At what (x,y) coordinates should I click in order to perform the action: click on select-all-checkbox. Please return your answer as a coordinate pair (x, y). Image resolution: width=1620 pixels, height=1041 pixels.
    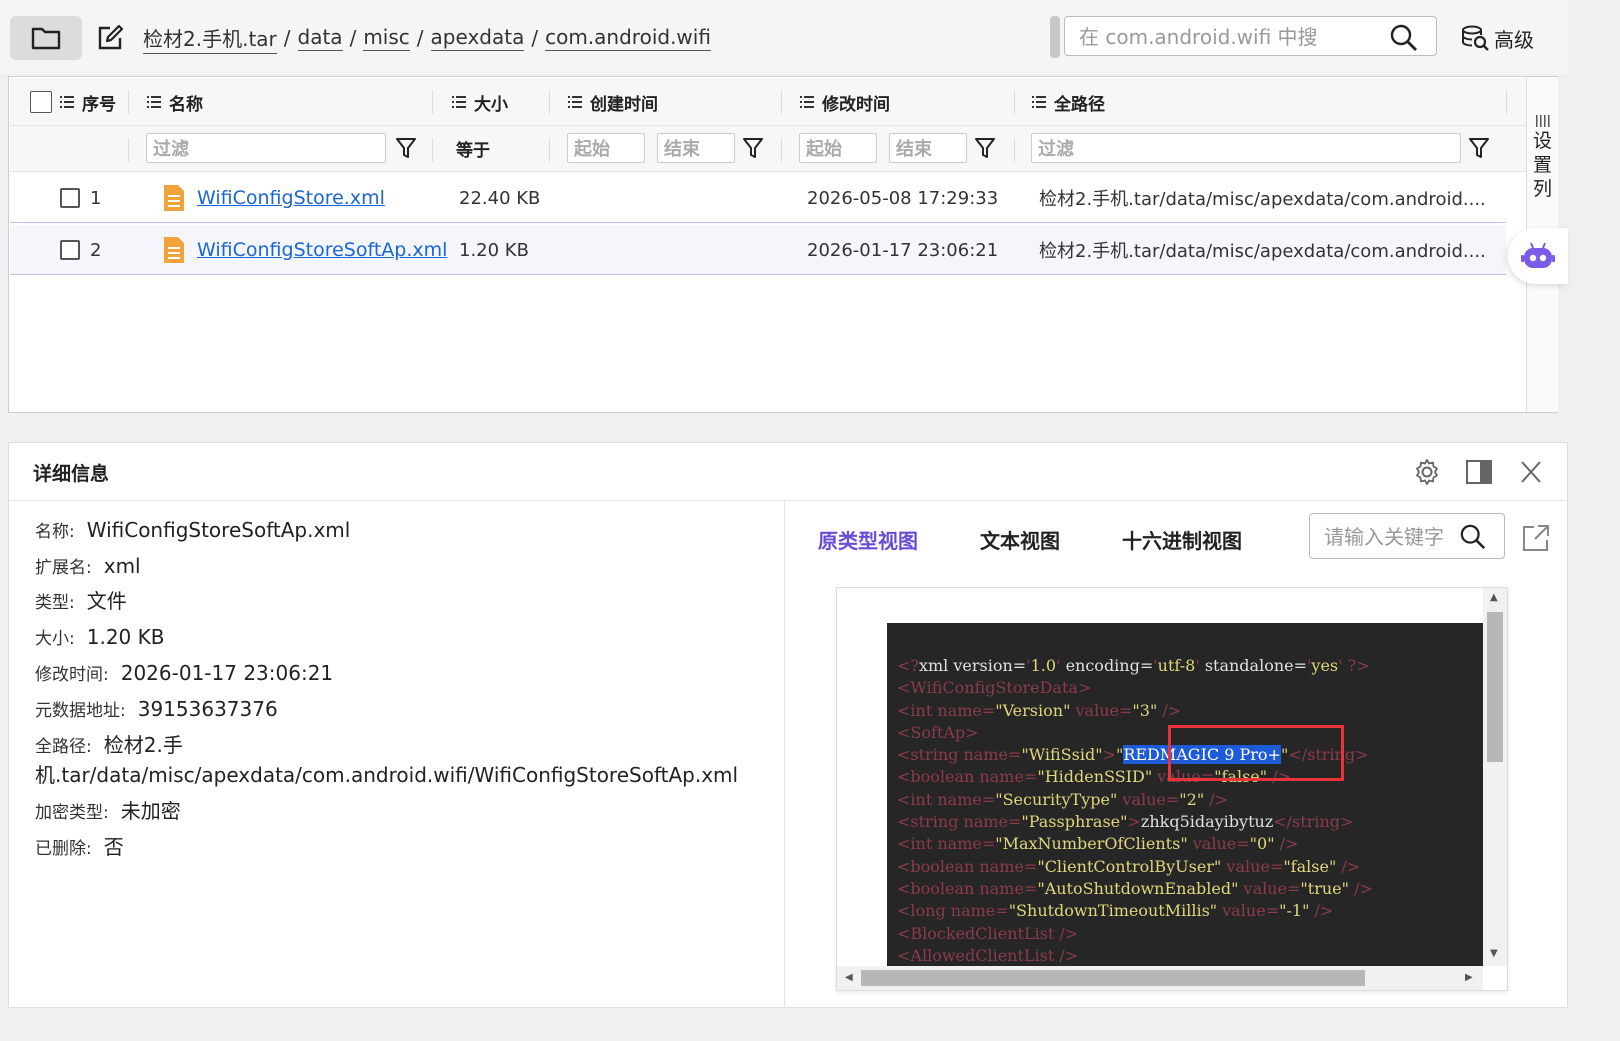
    Looking at the image, I should click on (41, 102).